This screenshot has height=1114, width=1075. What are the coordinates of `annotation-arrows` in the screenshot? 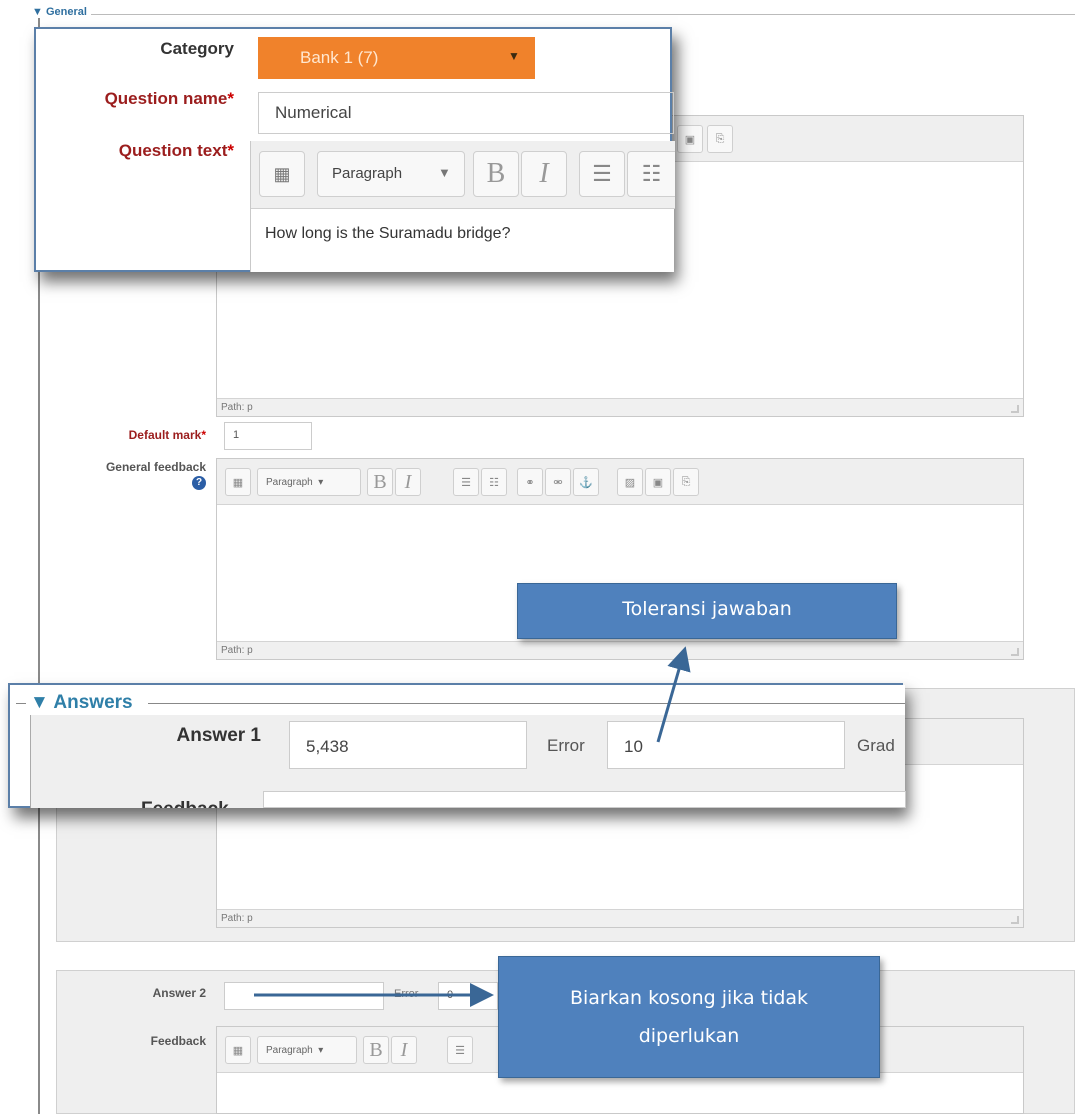 It's located at (472, 826).